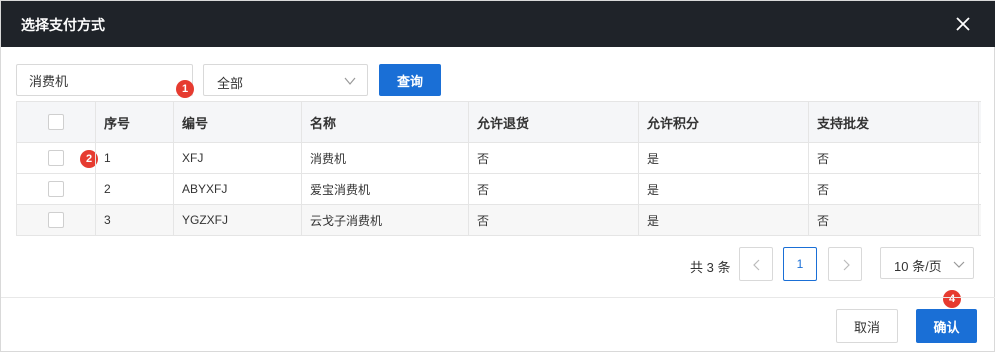 The width and height of the screenshot is (995, 352). I want to click on prev-page-button, so click(756, 264).